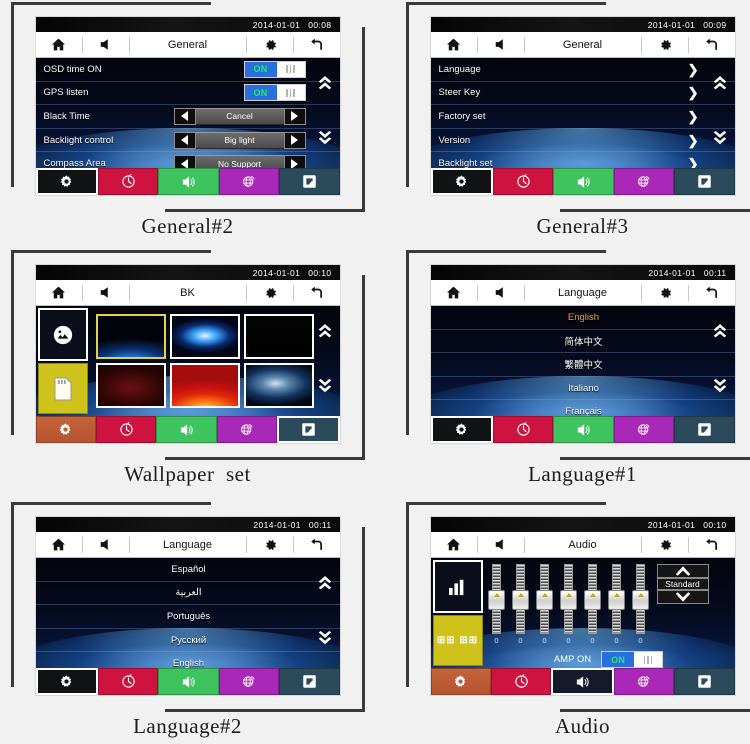  I want to click on list-item: Italiano, so click(582, 389).